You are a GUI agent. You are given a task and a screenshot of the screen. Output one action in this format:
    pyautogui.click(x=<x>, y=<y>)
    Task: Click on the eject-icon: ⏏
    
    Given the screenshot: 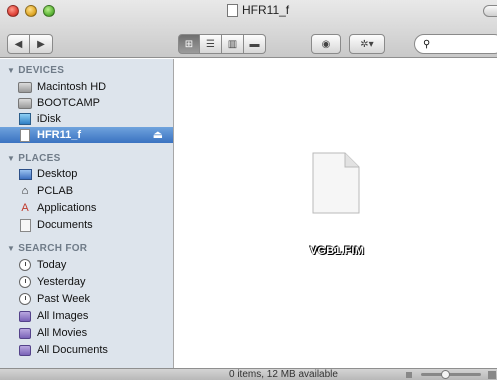 What is the action you would take?
    pyautogui.click(x=158, y=134)
    